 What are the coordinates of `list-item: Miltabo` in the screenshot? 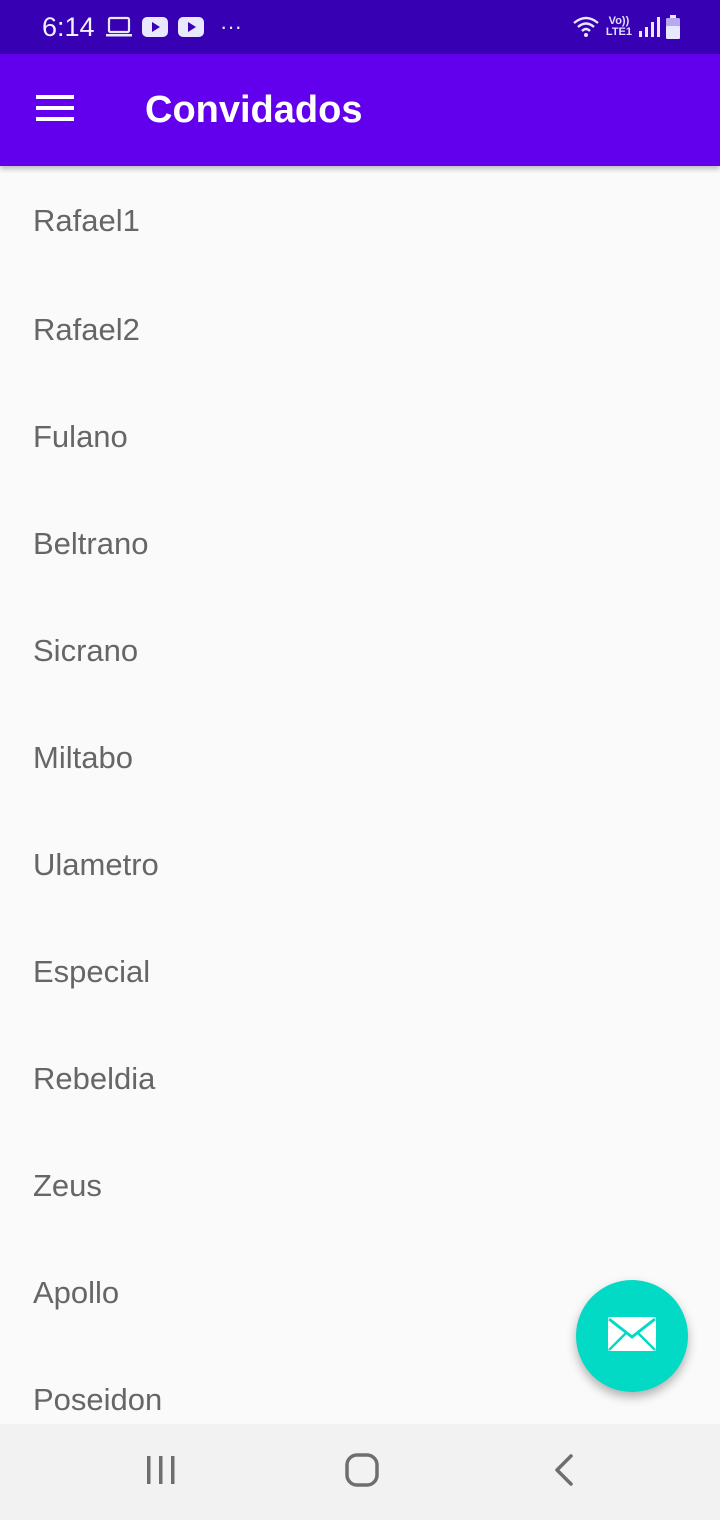 It's located at (360, 757).